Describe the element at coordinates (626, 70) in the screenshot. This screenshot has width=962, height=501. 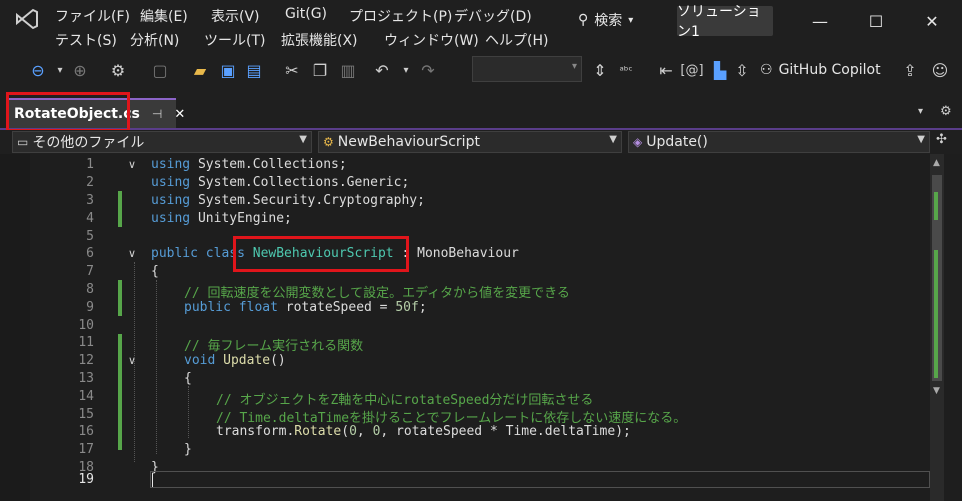
I see `spell-check-icon: ᵃᵇᶜ` at that location.